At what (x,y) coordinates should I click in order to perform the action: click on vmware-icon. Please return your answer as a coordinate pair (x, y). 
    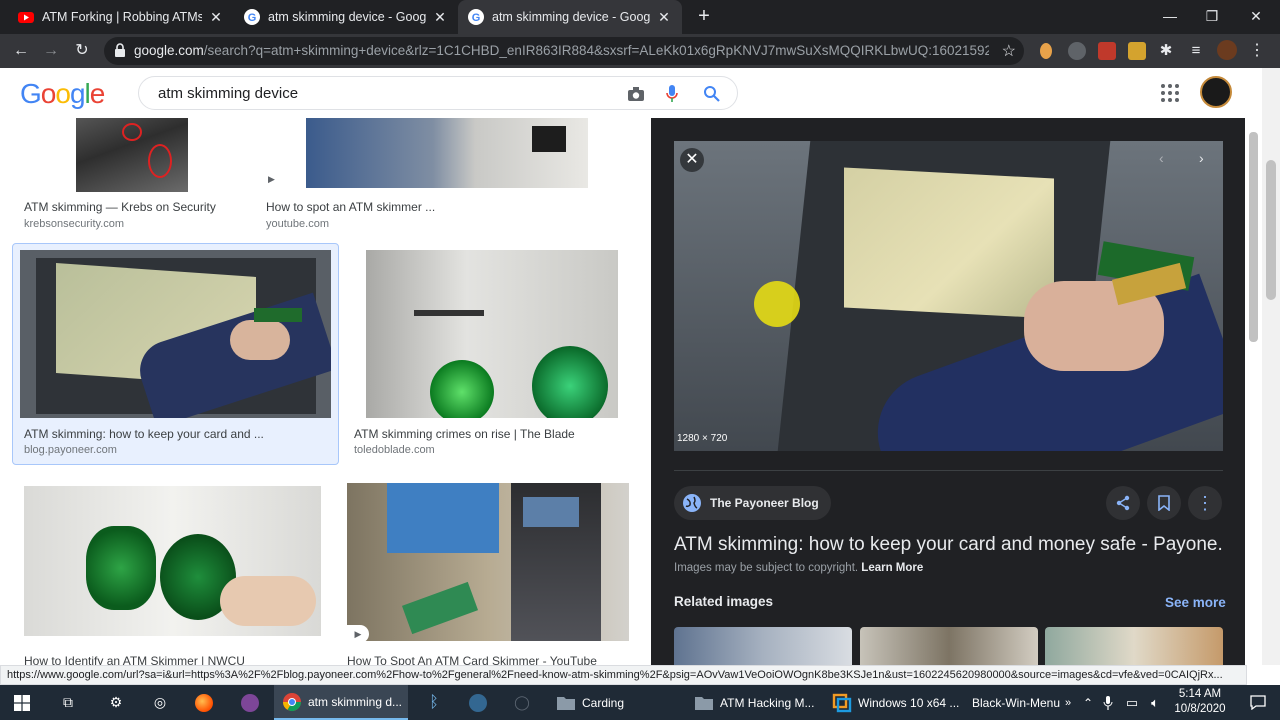
    Looking at the image, I should click on (842, 702).